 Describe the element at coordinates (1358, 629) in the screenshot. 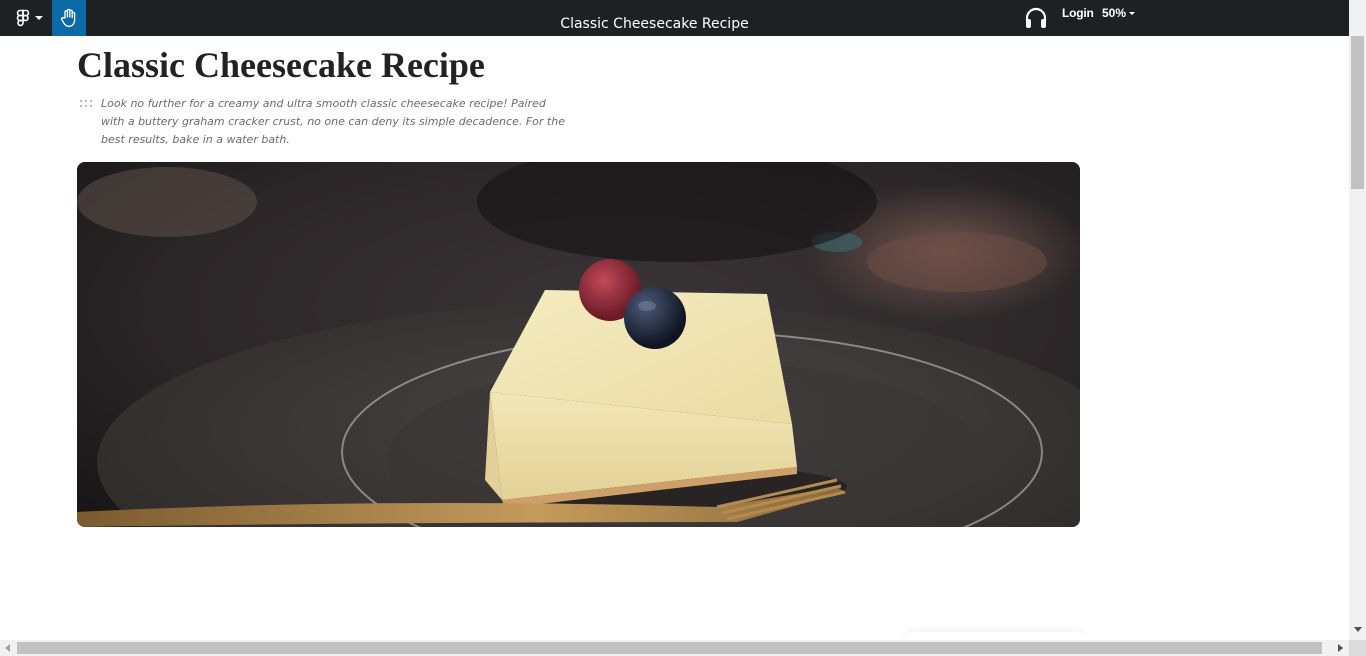

I see `scroll-down-arrow-icon` at that location.